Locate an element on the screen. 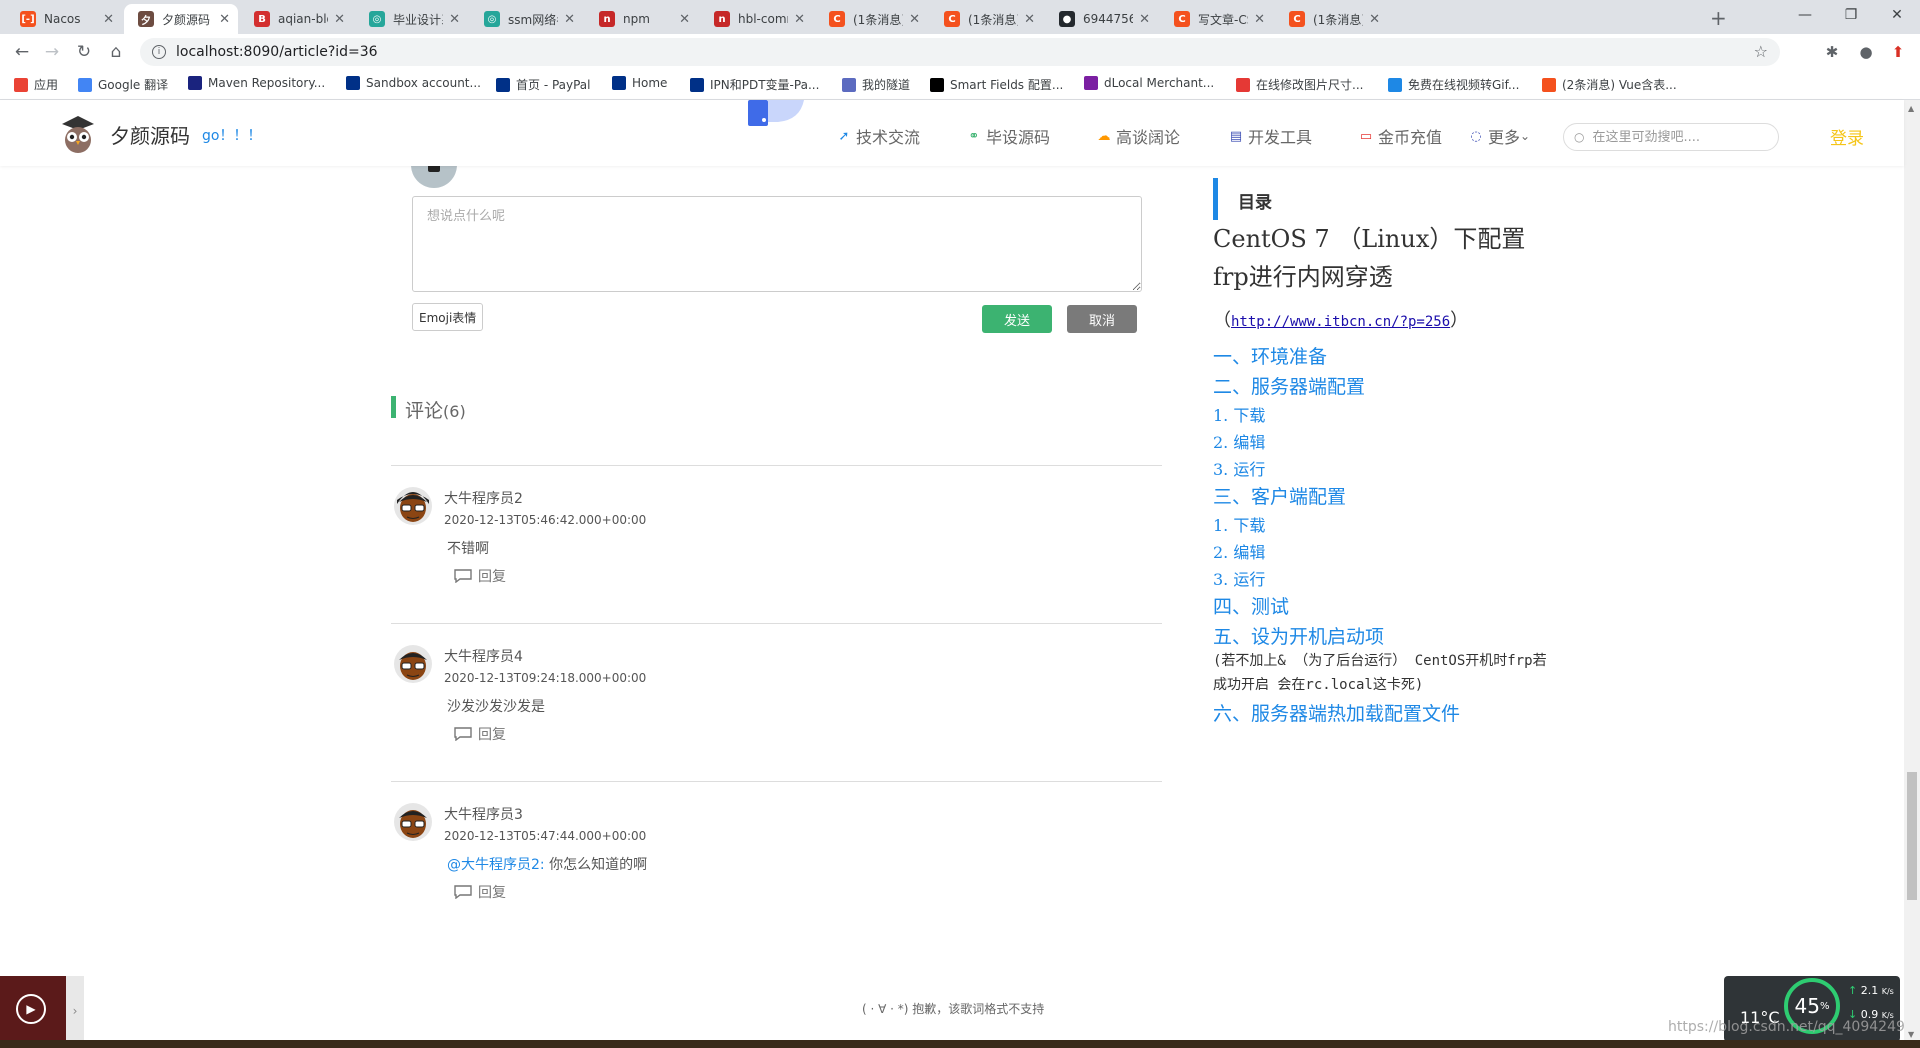  minimize-button: — is located at coordinates (1805, 15).